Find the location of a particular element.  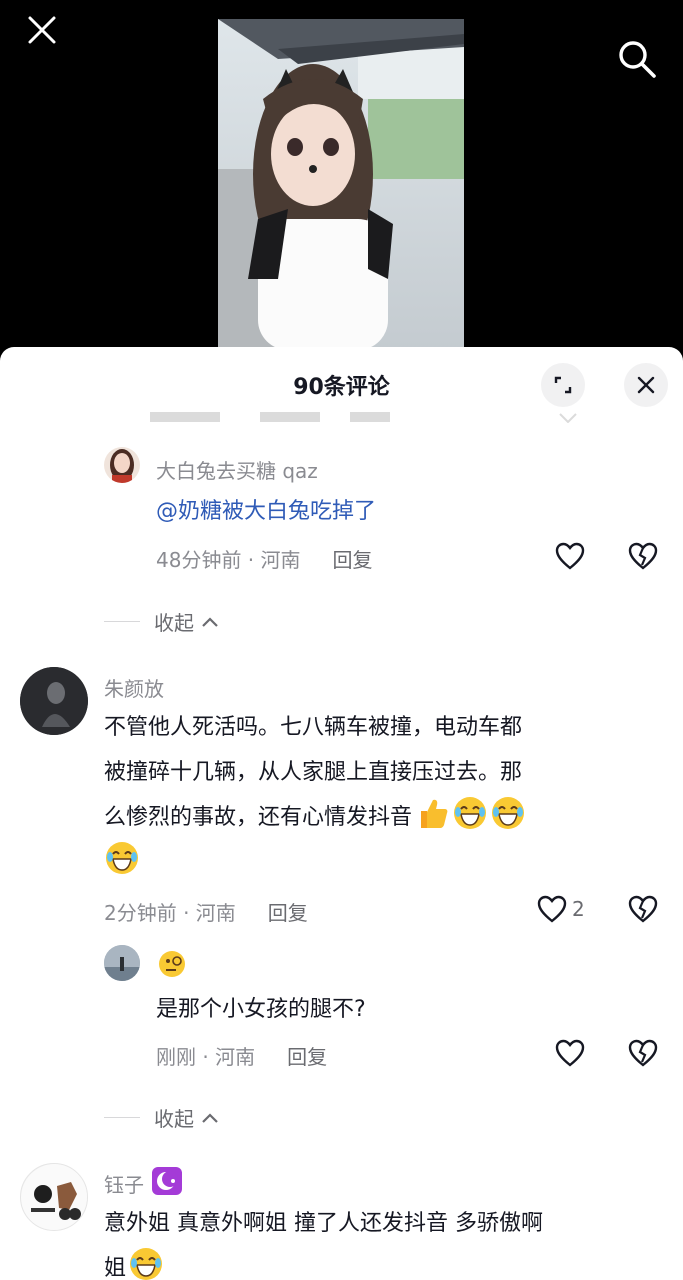

thumbs-up-emoji is located at coordinates (434, 813).